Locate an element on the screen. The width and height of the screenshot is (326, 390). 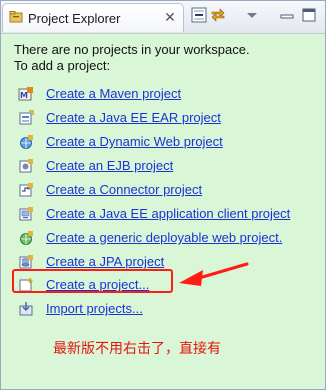
link-label: Create a Connector project is located at coordinates (124, 189).